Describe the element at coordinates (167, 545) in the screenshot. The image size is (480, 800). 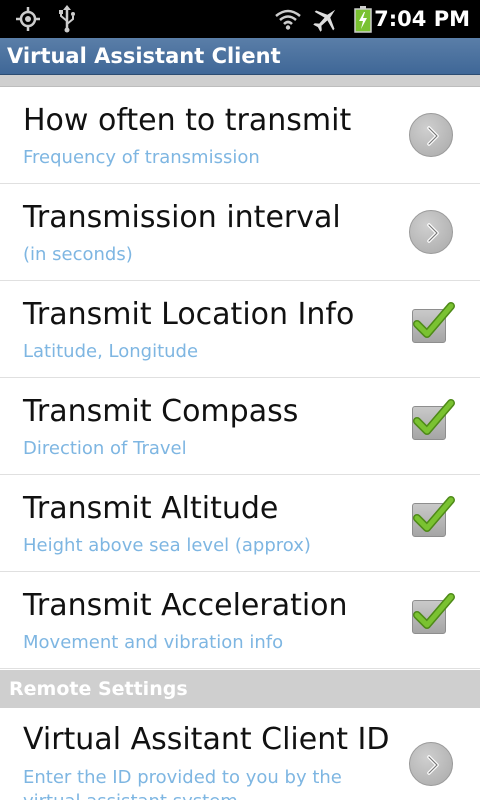
I see `pref-summary: Height above sea level (approx)` at that location.